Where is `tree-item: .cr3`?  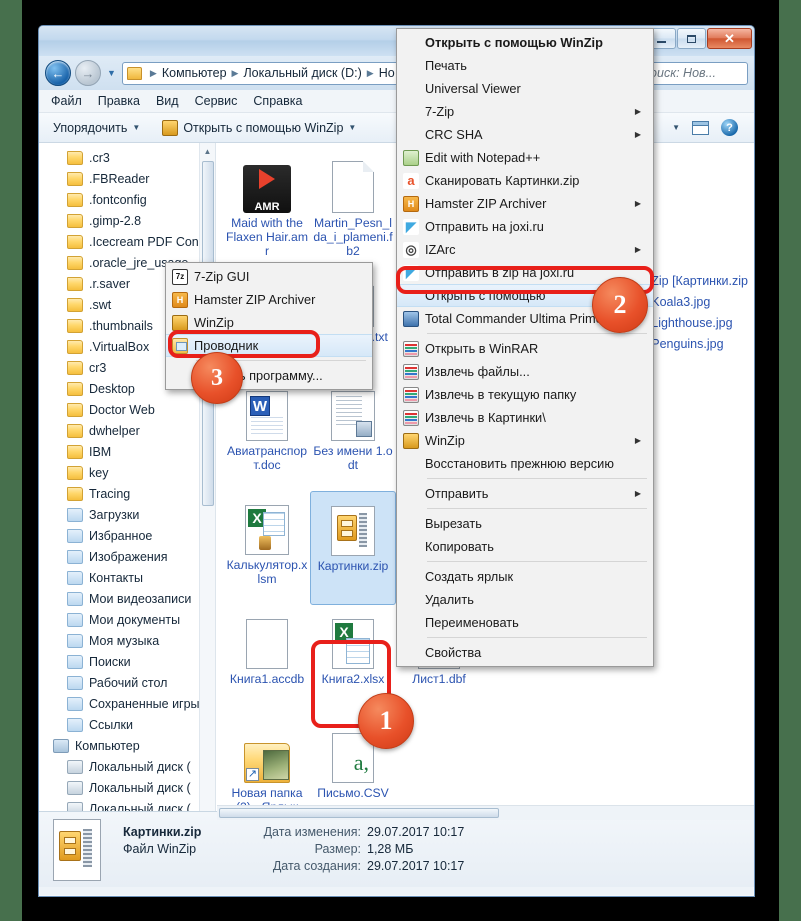
tree-item: .cr3 is located at coordinates (127, 157).